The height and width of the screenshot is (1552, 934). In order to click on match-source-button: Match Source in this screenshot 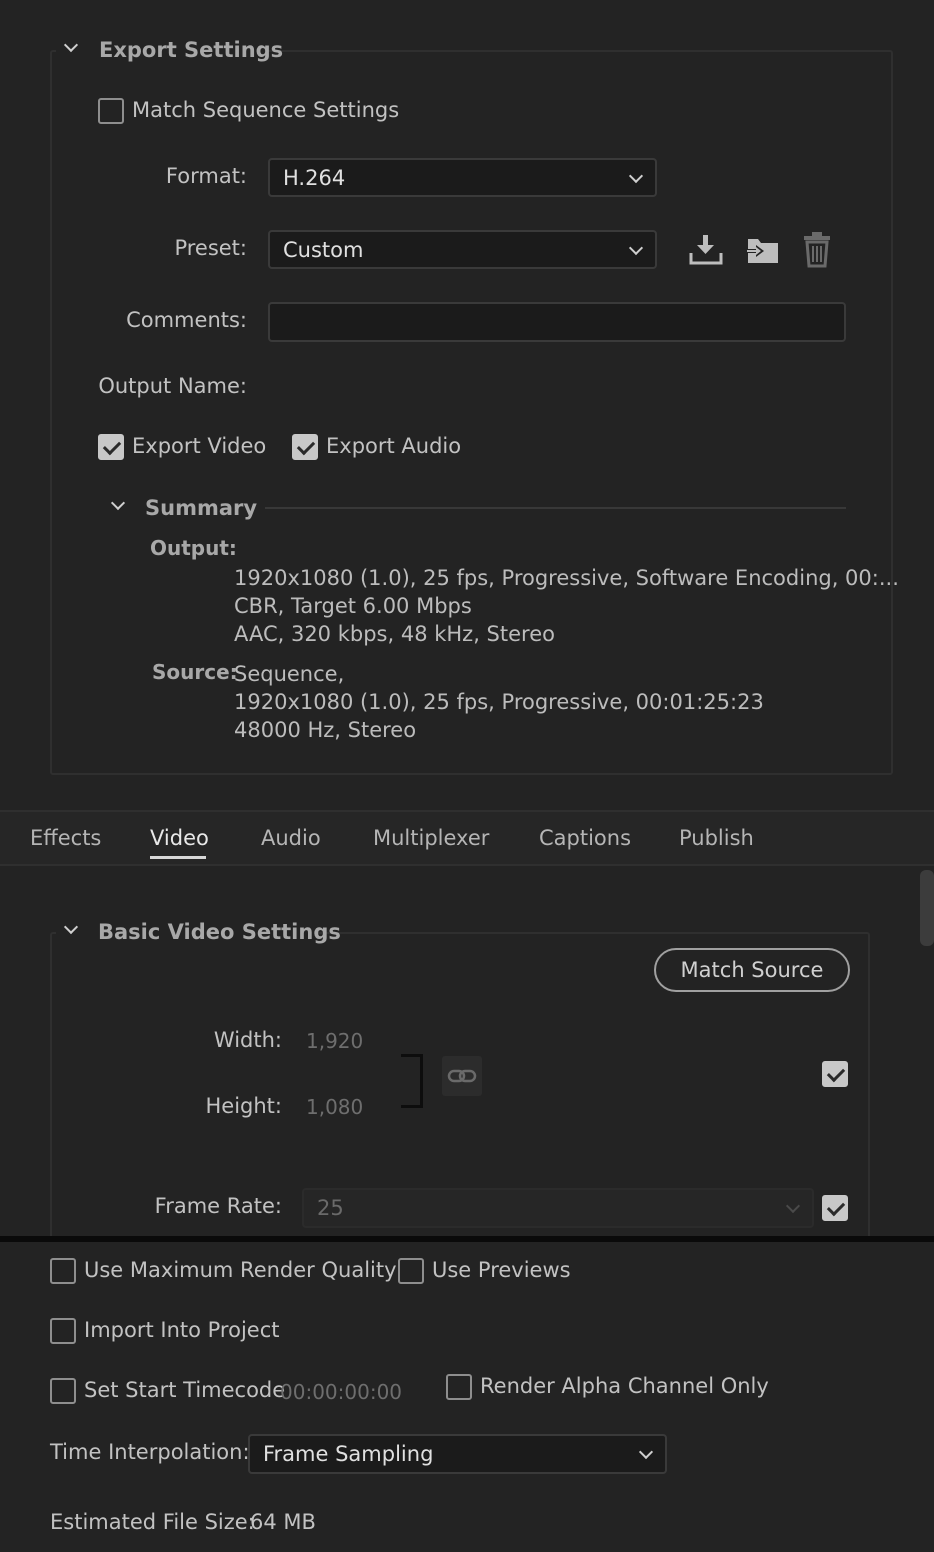, I will do `click(752, 970)`.